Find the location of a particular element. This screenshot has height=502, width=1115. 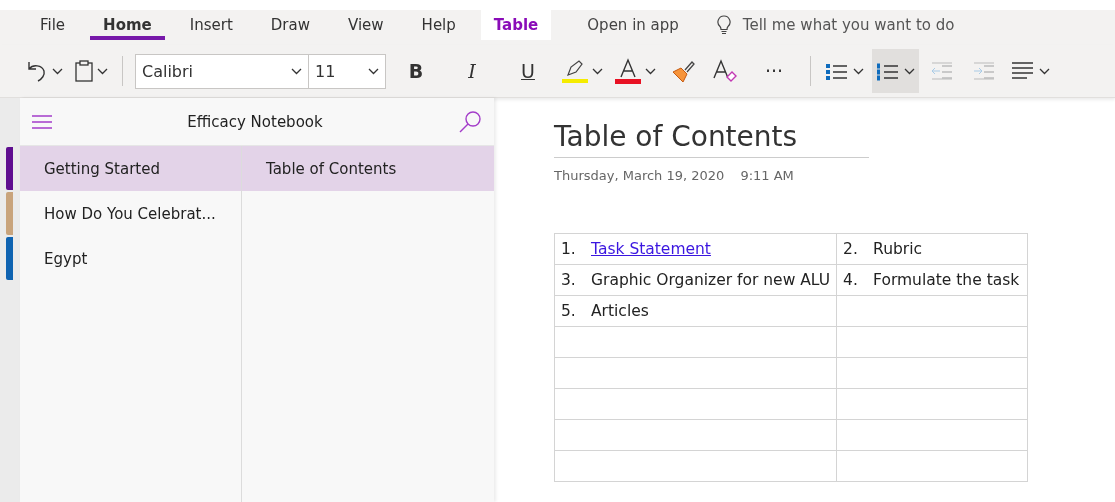

undo-icon is located at coordinates (37, 71).